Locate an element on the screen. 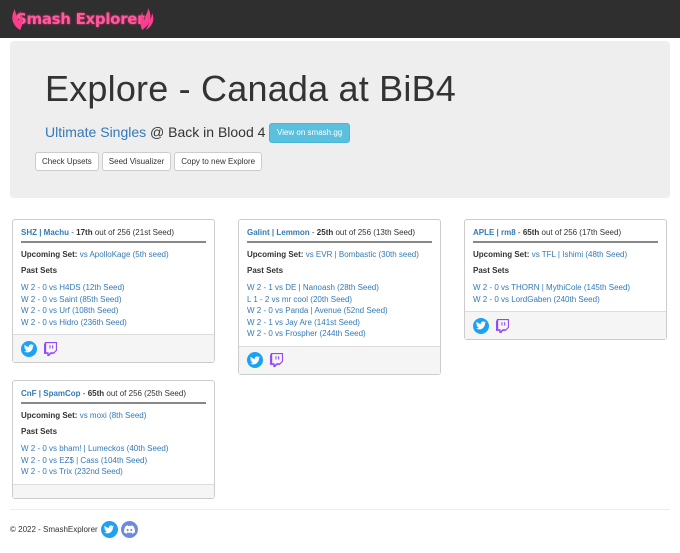 The height and width of the screenshot is (553, 680). seed-info: out of 256 (17th Seed) is located at coordinates (581, 232).